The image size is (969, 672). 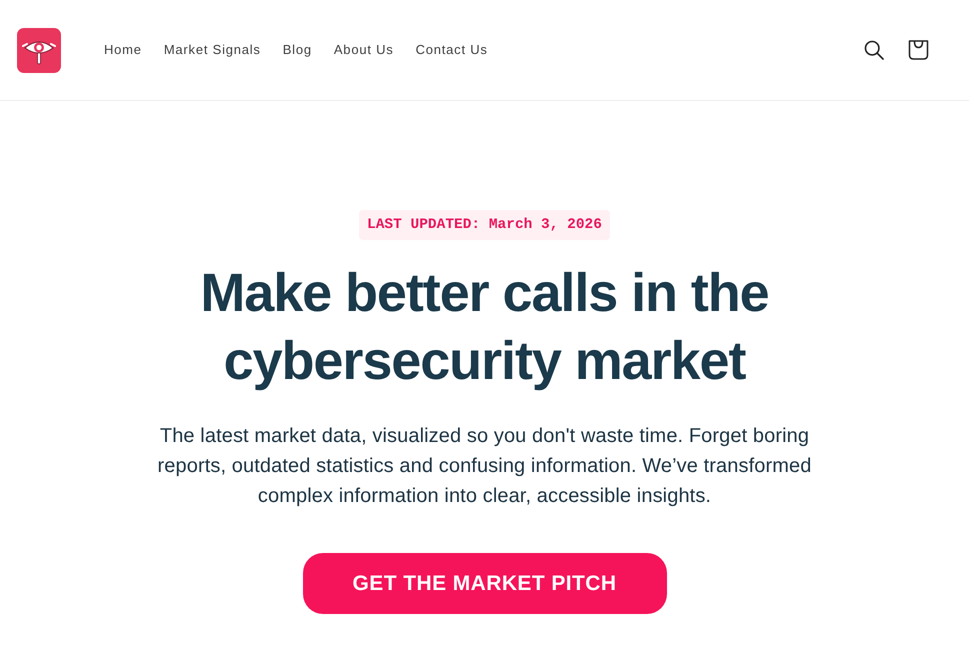 What do you see at coordinates (484, 466) in the screenshot?
I see `hero-description: The latest market data, visualized so you don't waste time. Forget boring reports, outdated statistics and confusing information. We’ve transformed complex information into clear, accessible insights.` at bounding box center [484, 466].